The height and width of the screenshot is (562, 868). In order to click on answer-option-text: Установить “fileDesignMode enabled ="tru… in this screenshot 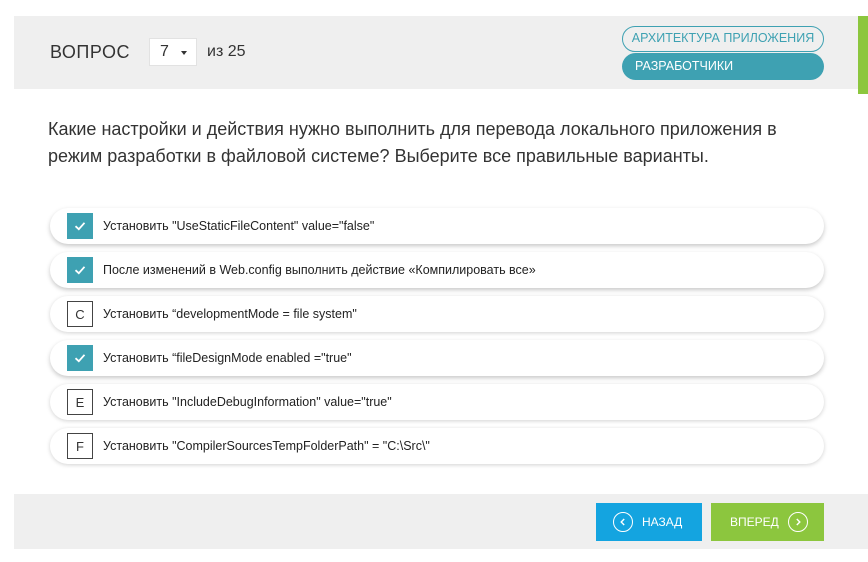, I will do `click(227, 358)`.